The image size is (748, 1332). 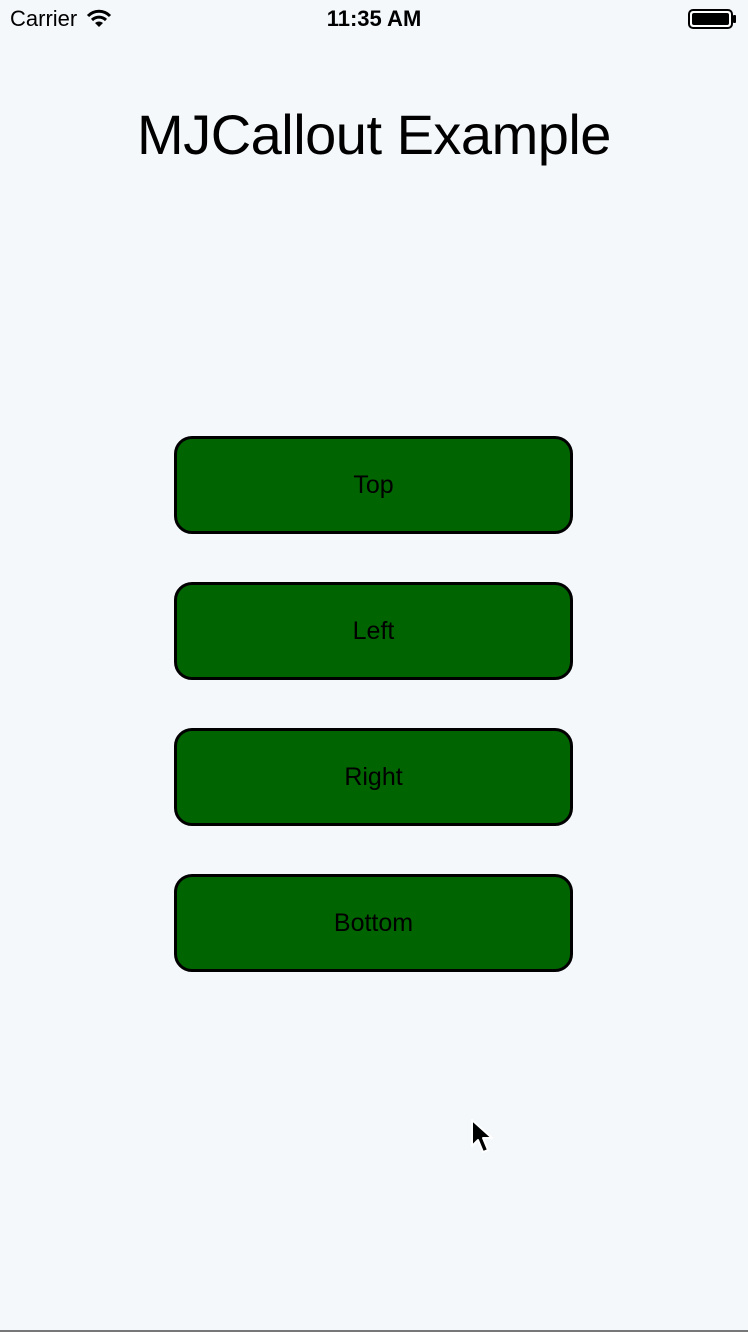 I want to click on status-bar: Carrier 11:35 AM, so click(x=374, y=20).